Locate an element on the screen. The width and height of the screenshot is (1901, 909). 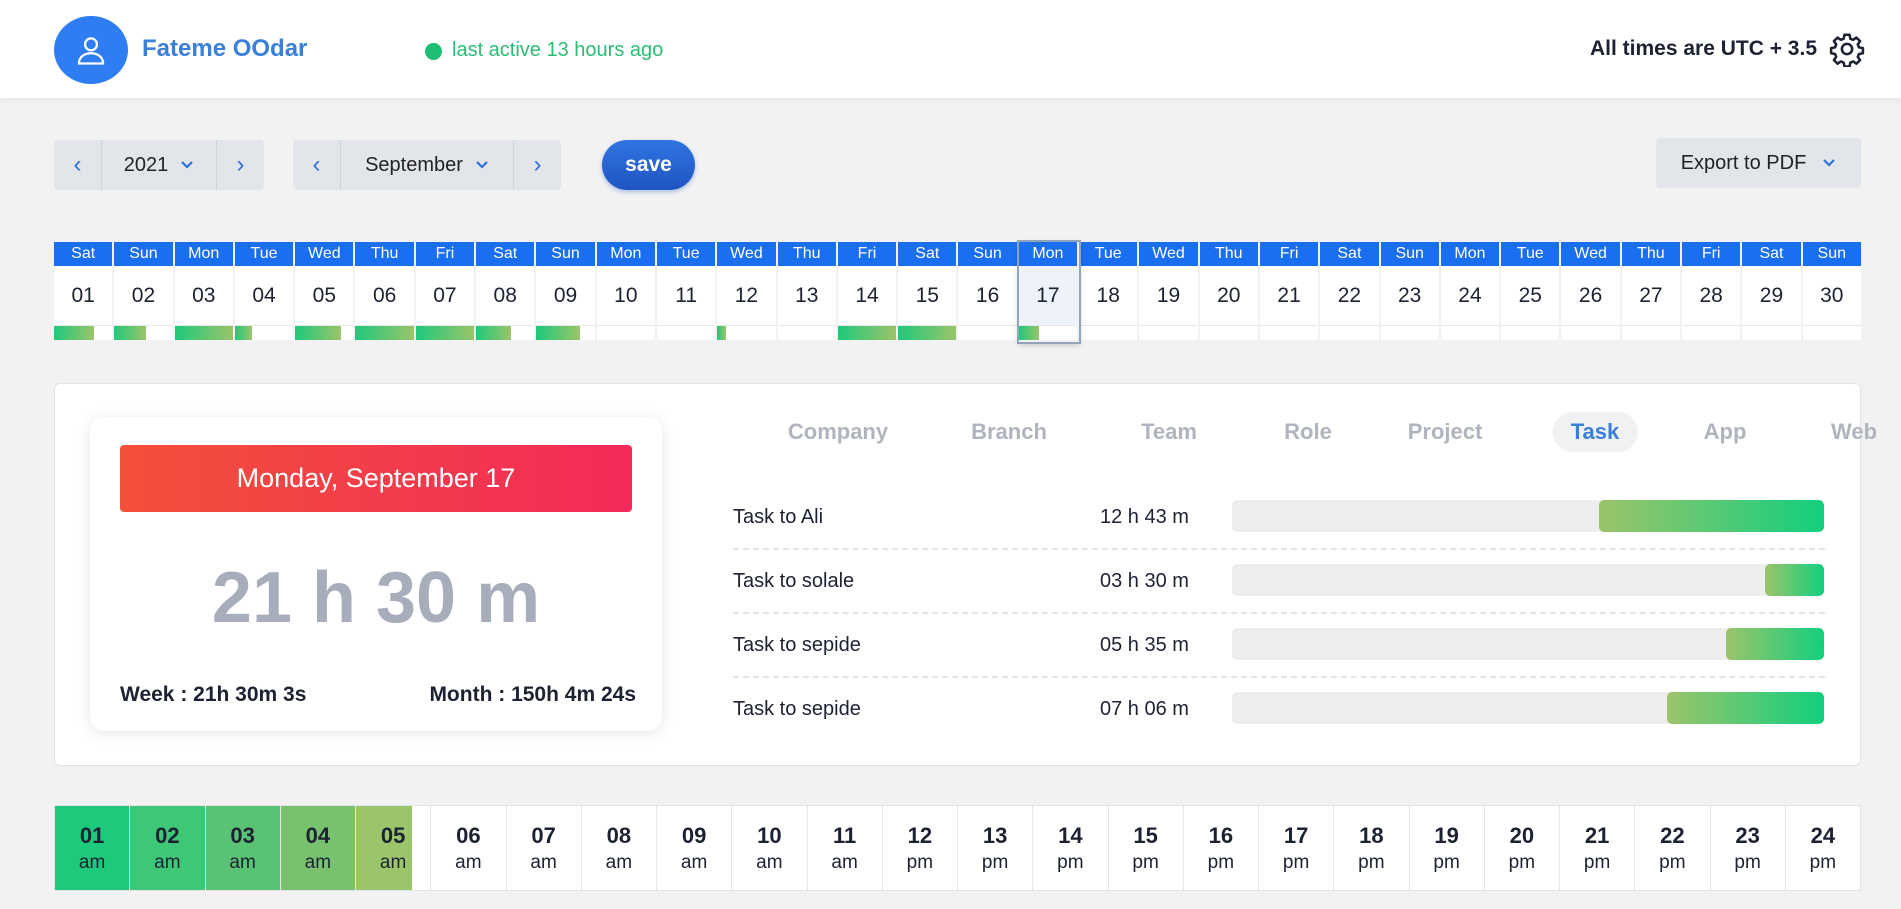
avatar is located at coordinates (91, 50).